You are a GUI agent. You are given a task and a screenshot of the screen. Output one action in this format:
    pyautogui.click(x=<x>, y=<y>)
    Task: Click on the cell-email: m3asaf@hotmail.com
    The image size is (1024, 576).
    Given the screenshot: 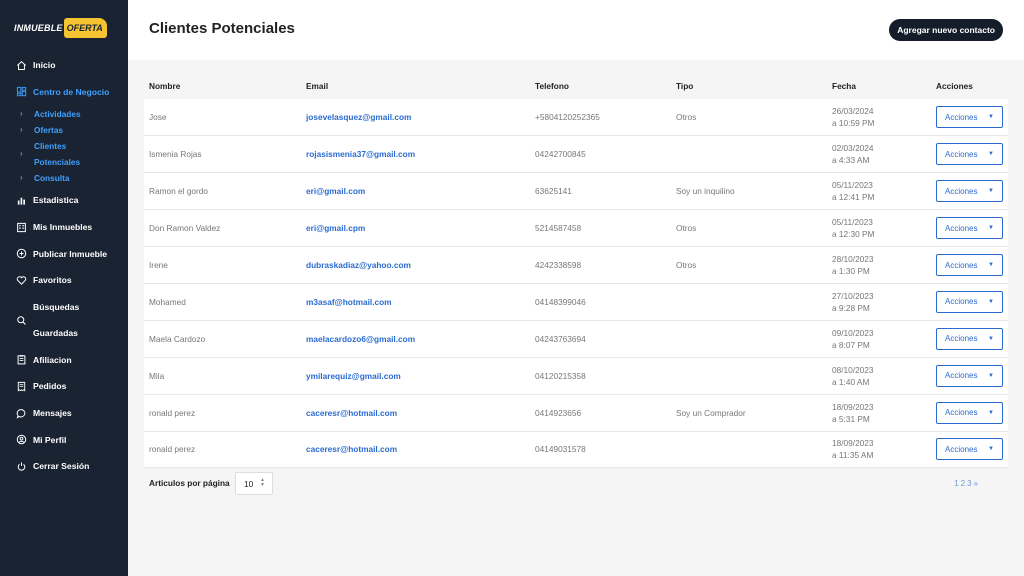 What is the action you would take?
    pyautogui.click(x=415, y=302)
    